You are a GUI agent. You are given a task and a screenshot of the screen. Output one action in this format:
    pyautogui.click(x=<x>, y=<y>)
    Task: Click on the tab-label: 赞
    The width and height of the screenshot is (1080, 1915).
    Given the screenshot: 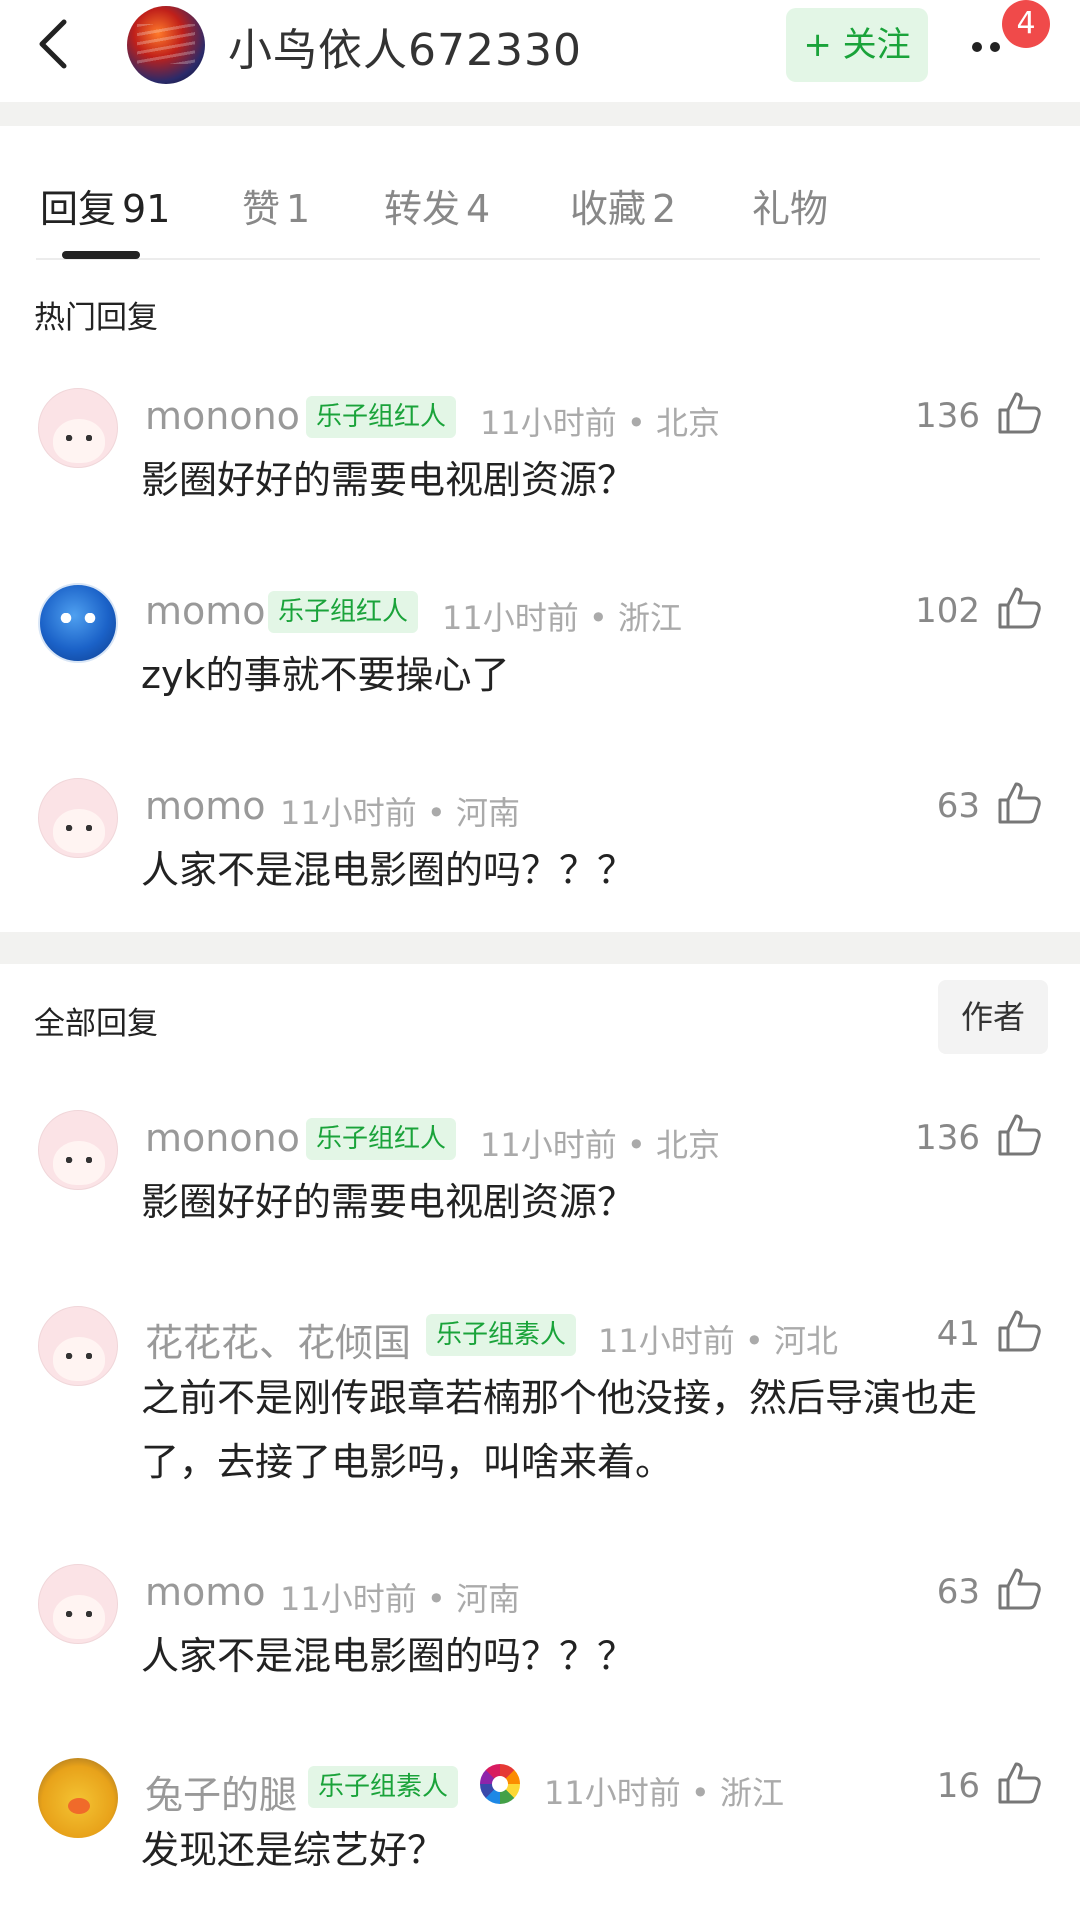 What is the action you would take?
    pyautogui.click(x=261, y=209)
    